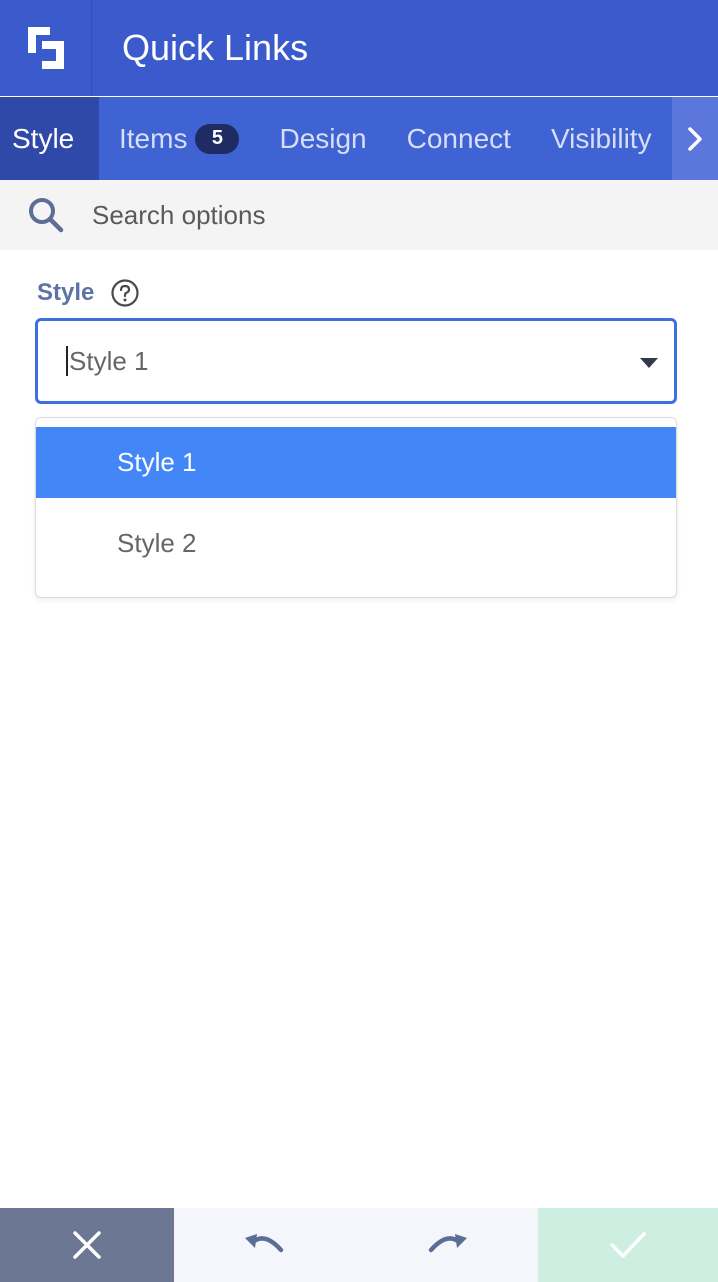  Describe the element at coordinates (356, 543) in the screenshot. I see `style-option-2: Style 2` at that location.